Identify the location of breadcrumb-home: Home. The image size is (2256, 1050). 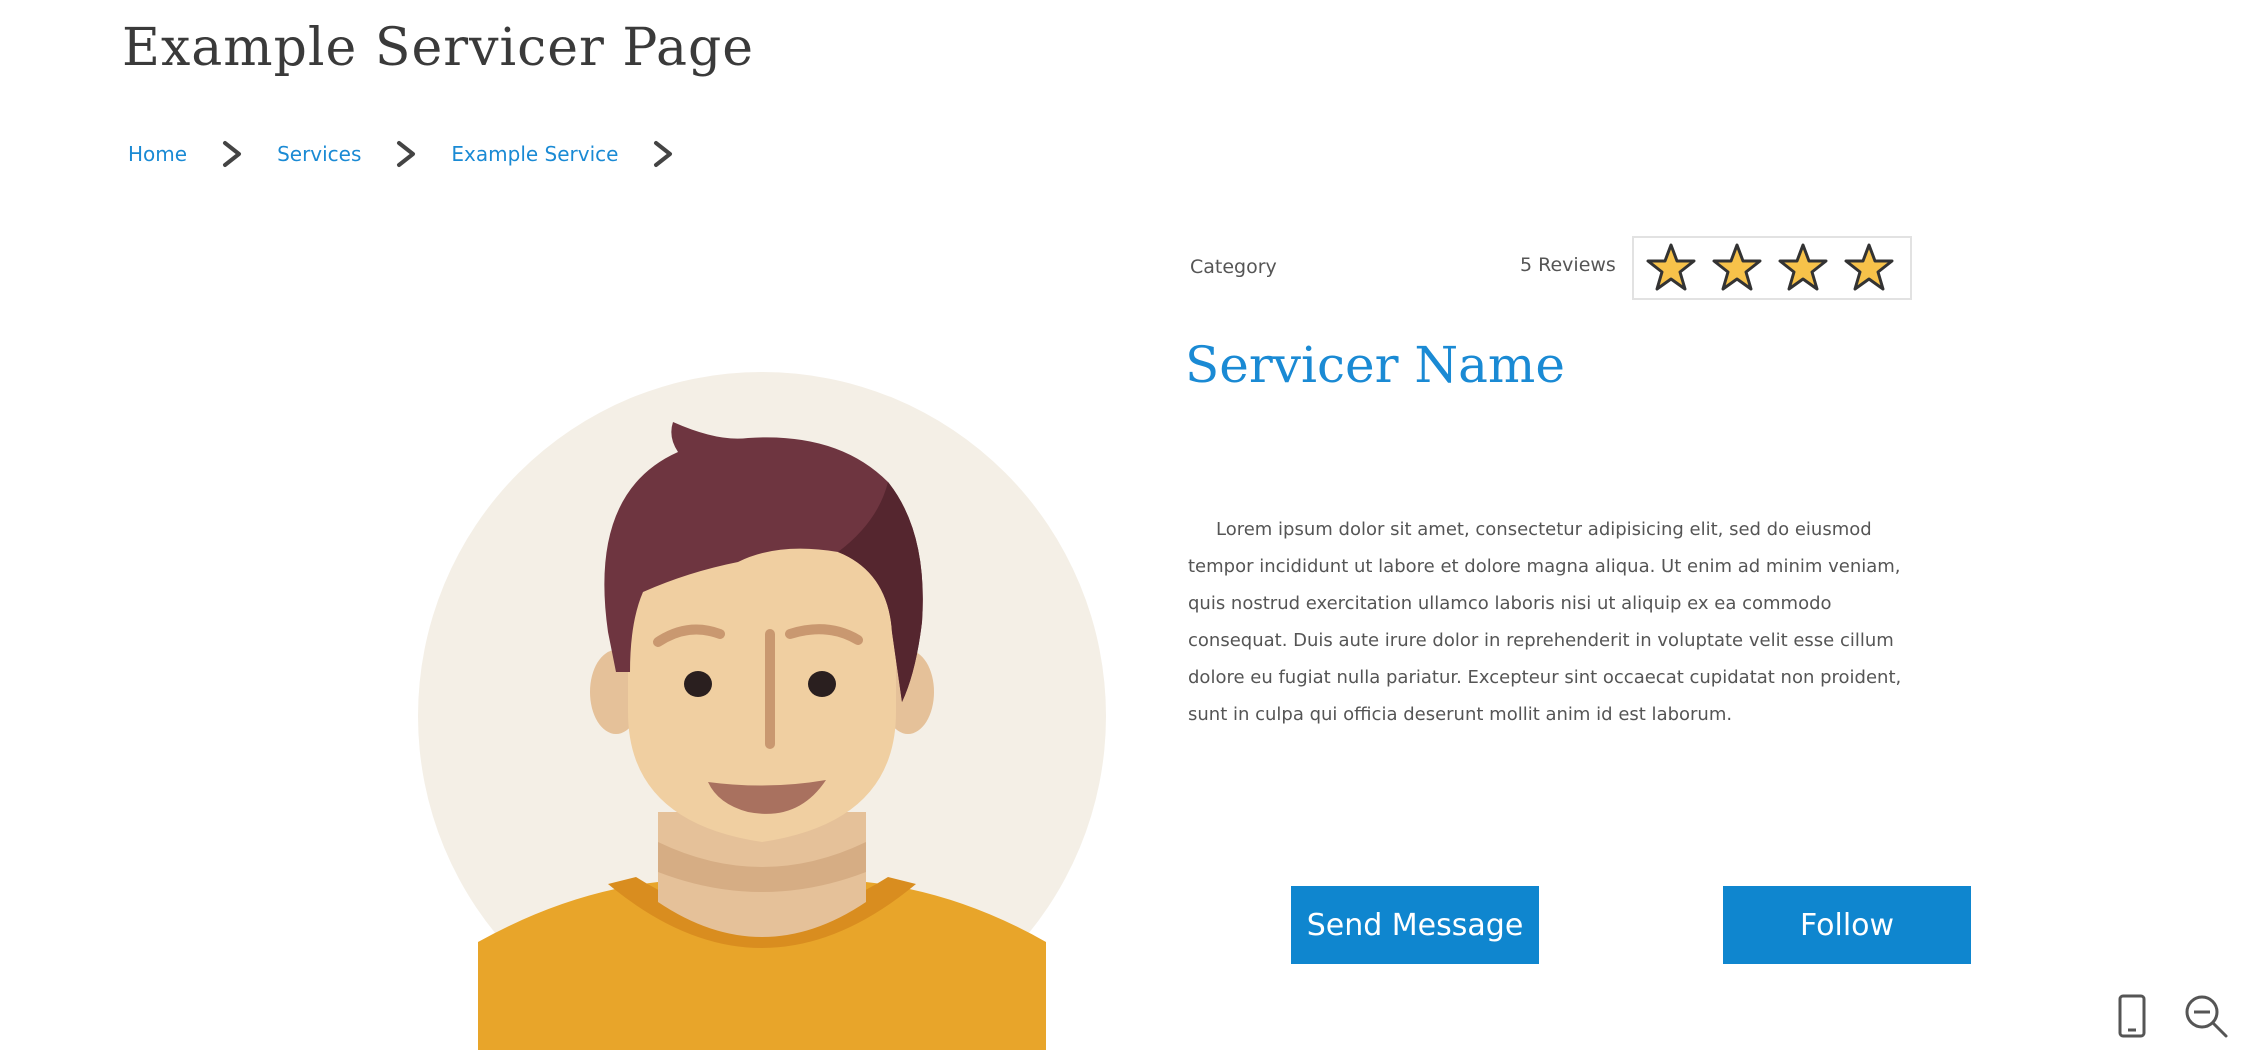
(157, 154).